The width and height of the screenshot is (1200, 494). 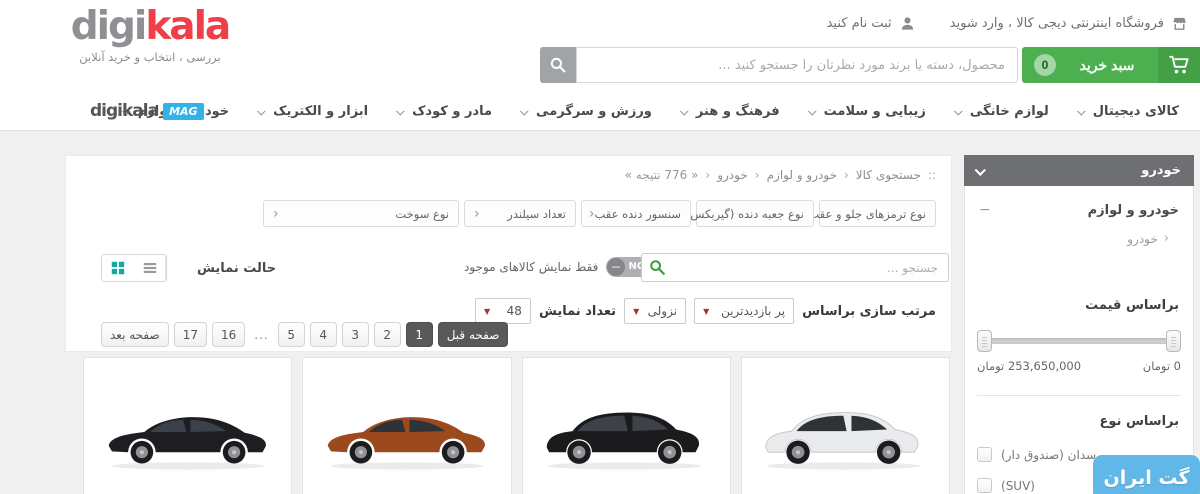 I want to click on login-link: فروشگاه اینترنتی دیجی کالا ، وارد شوید, so click(x=1069, y=23).